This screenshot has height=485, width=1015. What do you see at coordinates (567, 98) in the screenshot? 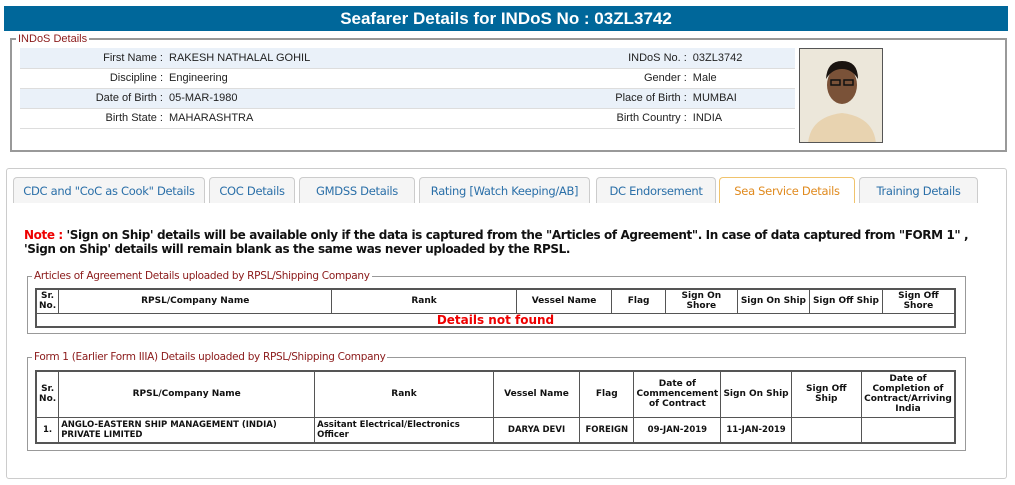
I see `field-label: Place of Birth :` at bounding box center [567, 98].